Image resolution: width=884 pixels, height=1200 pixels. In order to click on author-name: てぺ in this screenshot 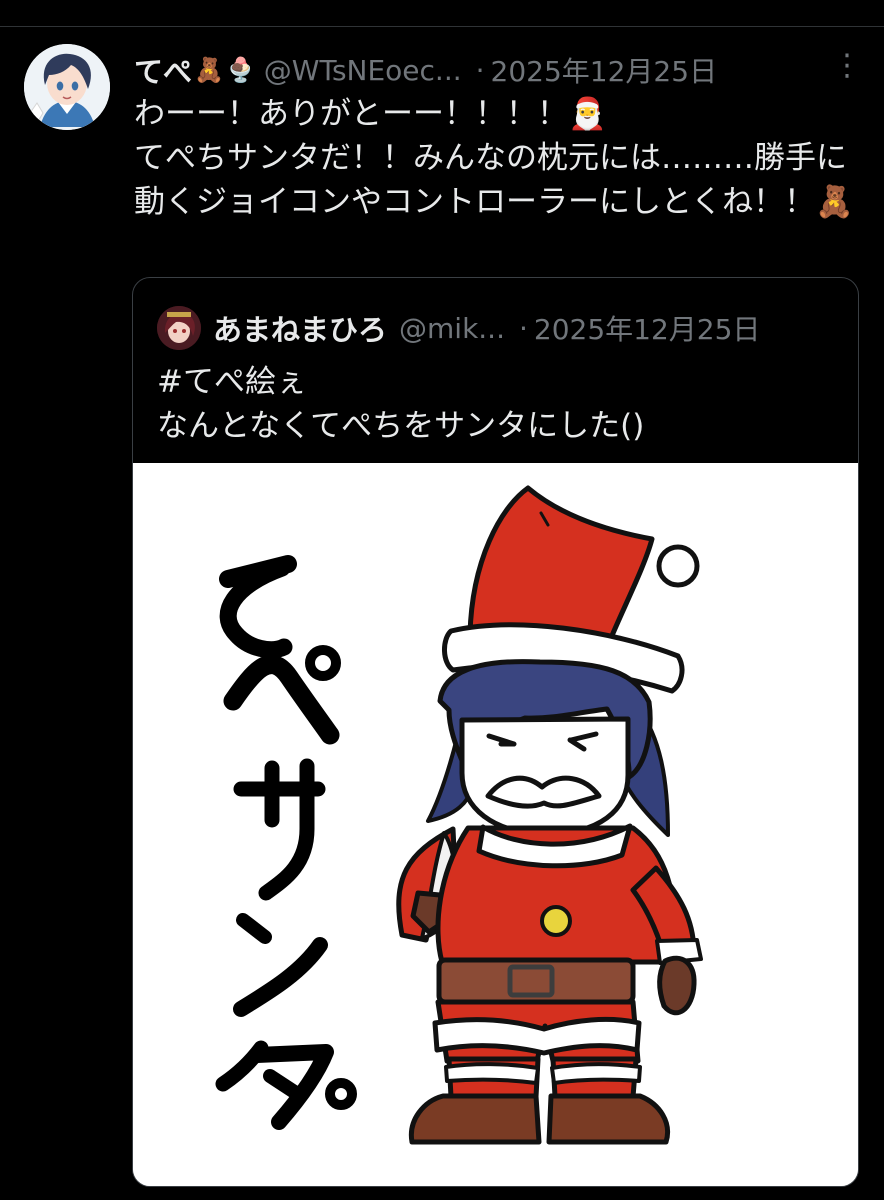, I will do `click(163, 70)`.